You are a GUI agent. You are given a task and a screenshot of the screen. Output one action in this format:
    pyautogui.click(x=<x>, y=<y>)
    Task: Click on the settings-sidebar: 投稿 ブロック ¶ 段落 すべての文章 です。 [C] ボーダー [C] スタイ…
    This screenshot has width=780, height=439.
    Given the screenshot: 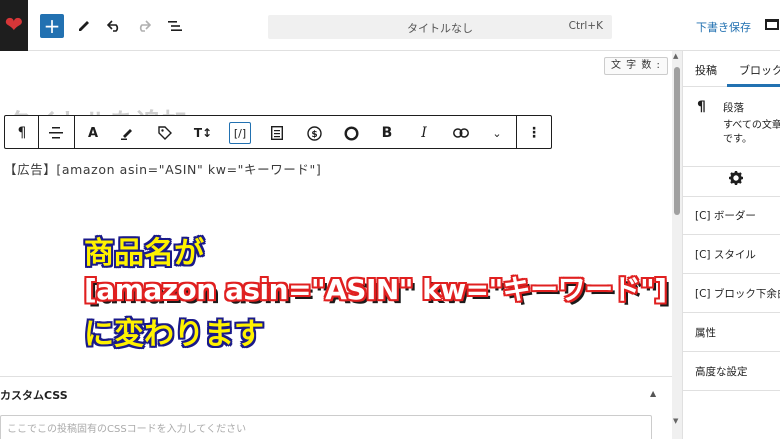 What is the action you would take?
    pyautogui.click(x=731, y=245)
    